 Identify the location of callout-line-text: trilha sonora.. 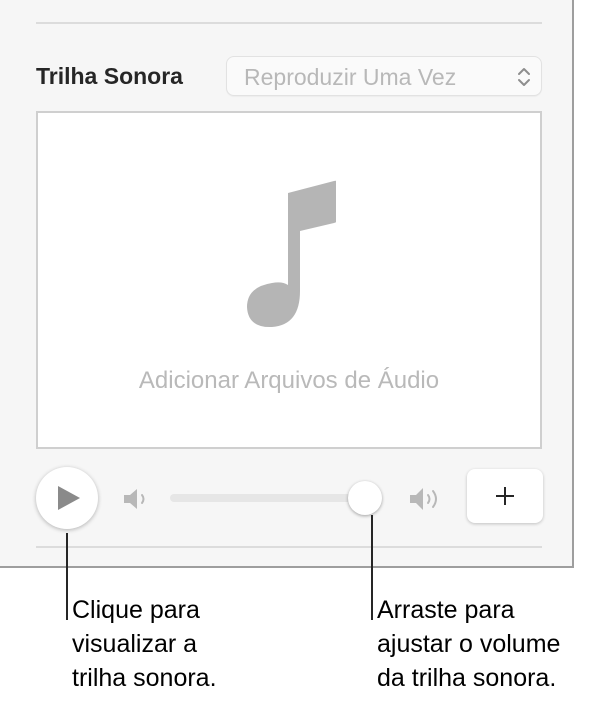
(144, 678).